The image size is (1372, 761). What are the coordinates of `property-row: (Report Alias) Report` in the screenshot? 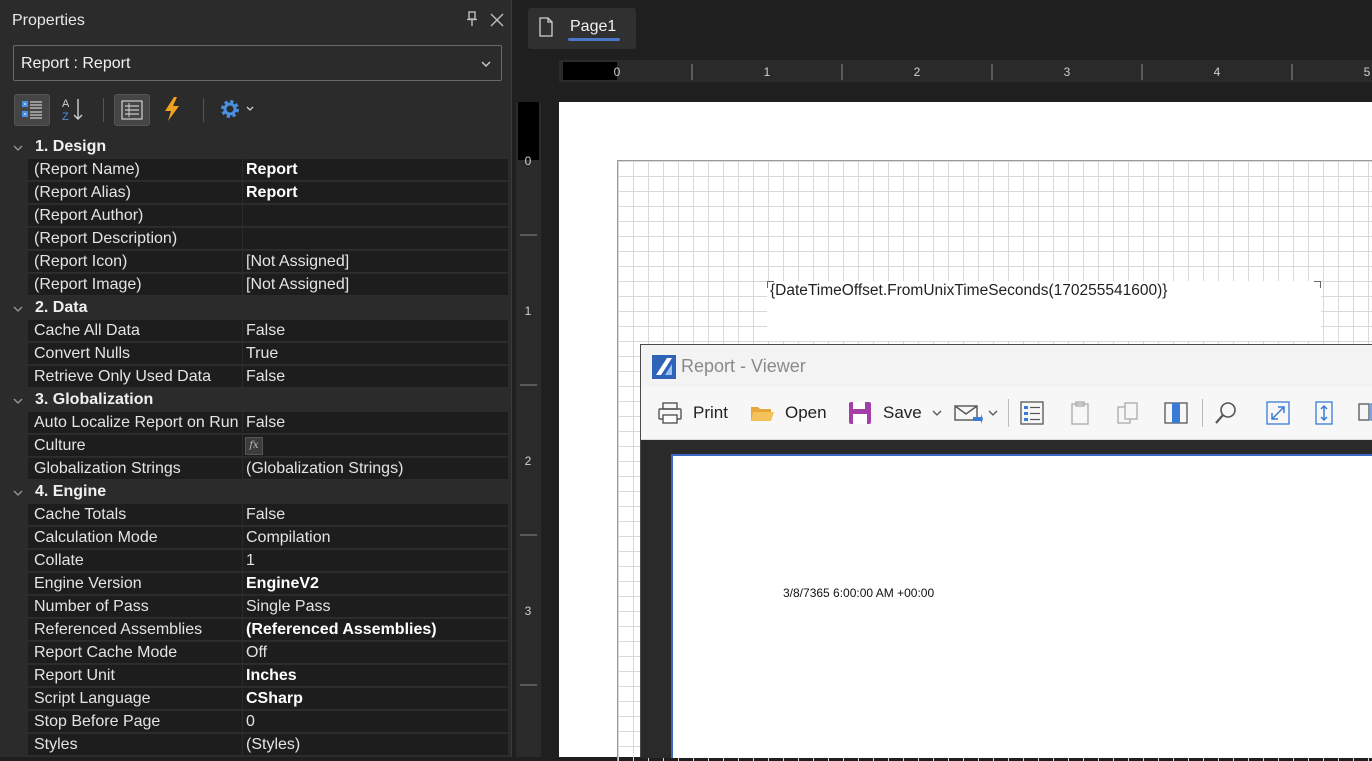 It's located at (258, 193).